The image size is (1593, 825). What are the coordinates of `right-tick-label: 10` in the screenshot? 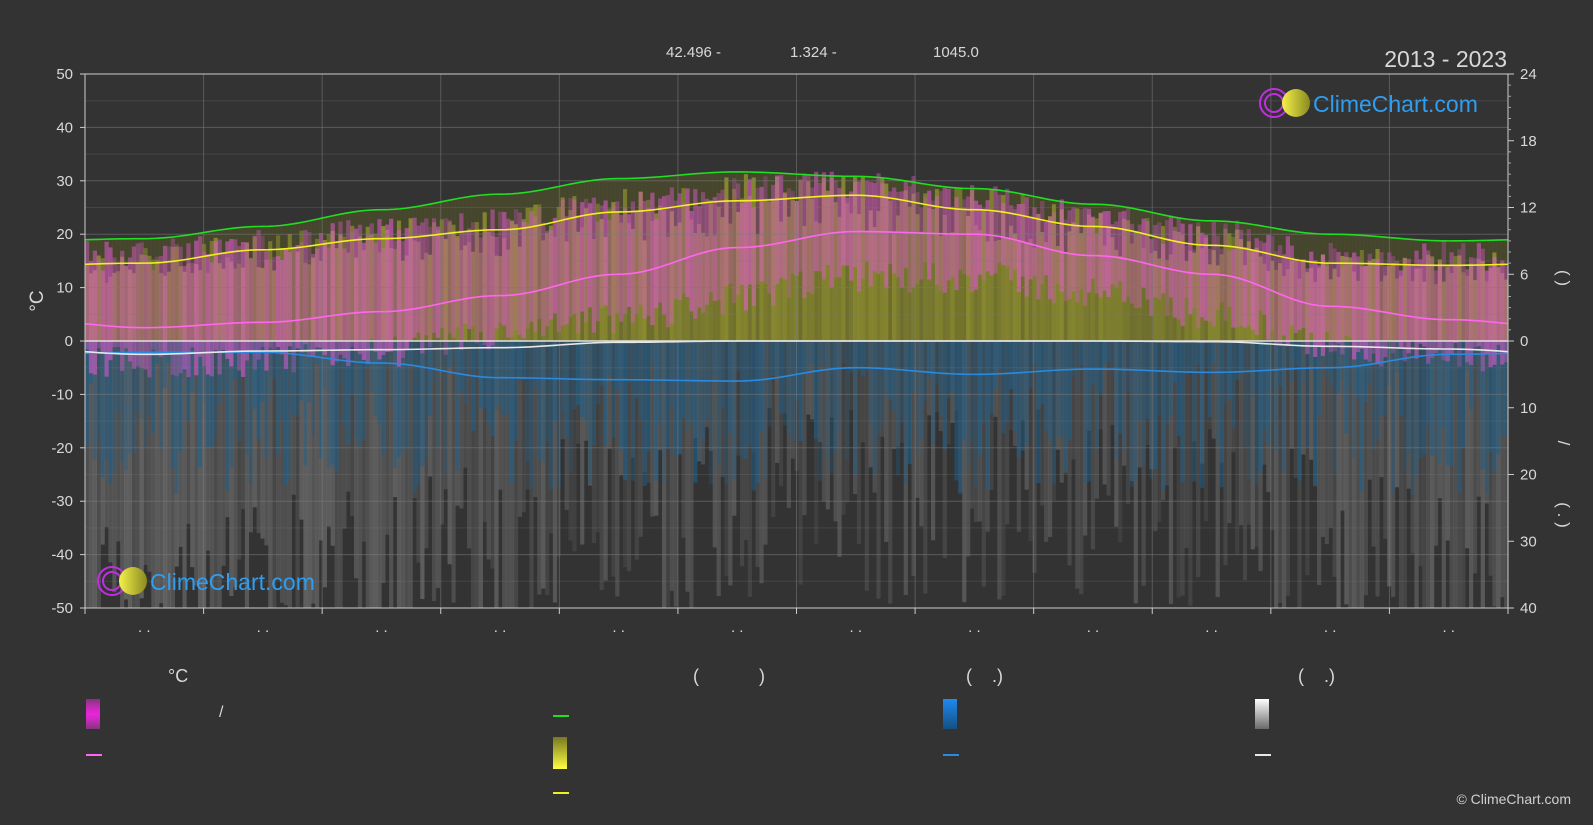 It's located at (1528, 408).